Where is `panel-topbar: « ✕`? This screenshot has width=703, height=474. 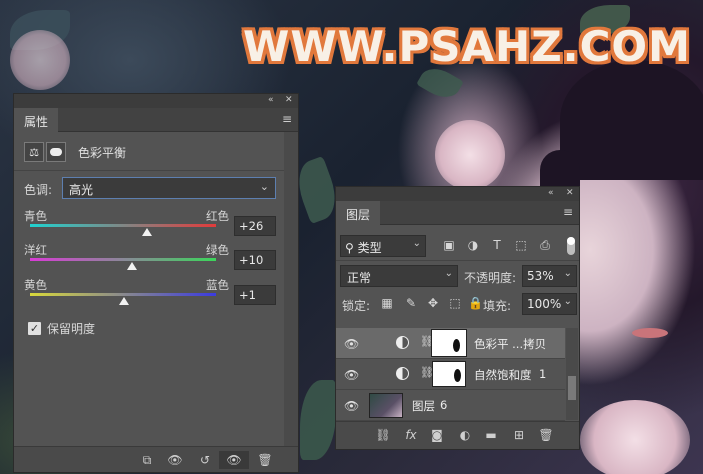 panel-topbar: « ✕ is located at coordinates (156, 101).